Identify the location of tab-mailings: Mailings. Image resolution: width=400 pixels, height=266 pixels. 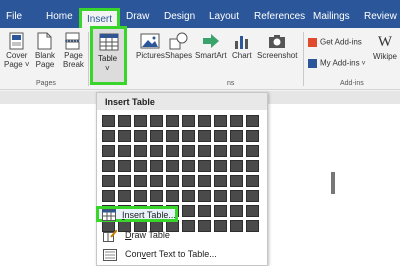
(331, 16).